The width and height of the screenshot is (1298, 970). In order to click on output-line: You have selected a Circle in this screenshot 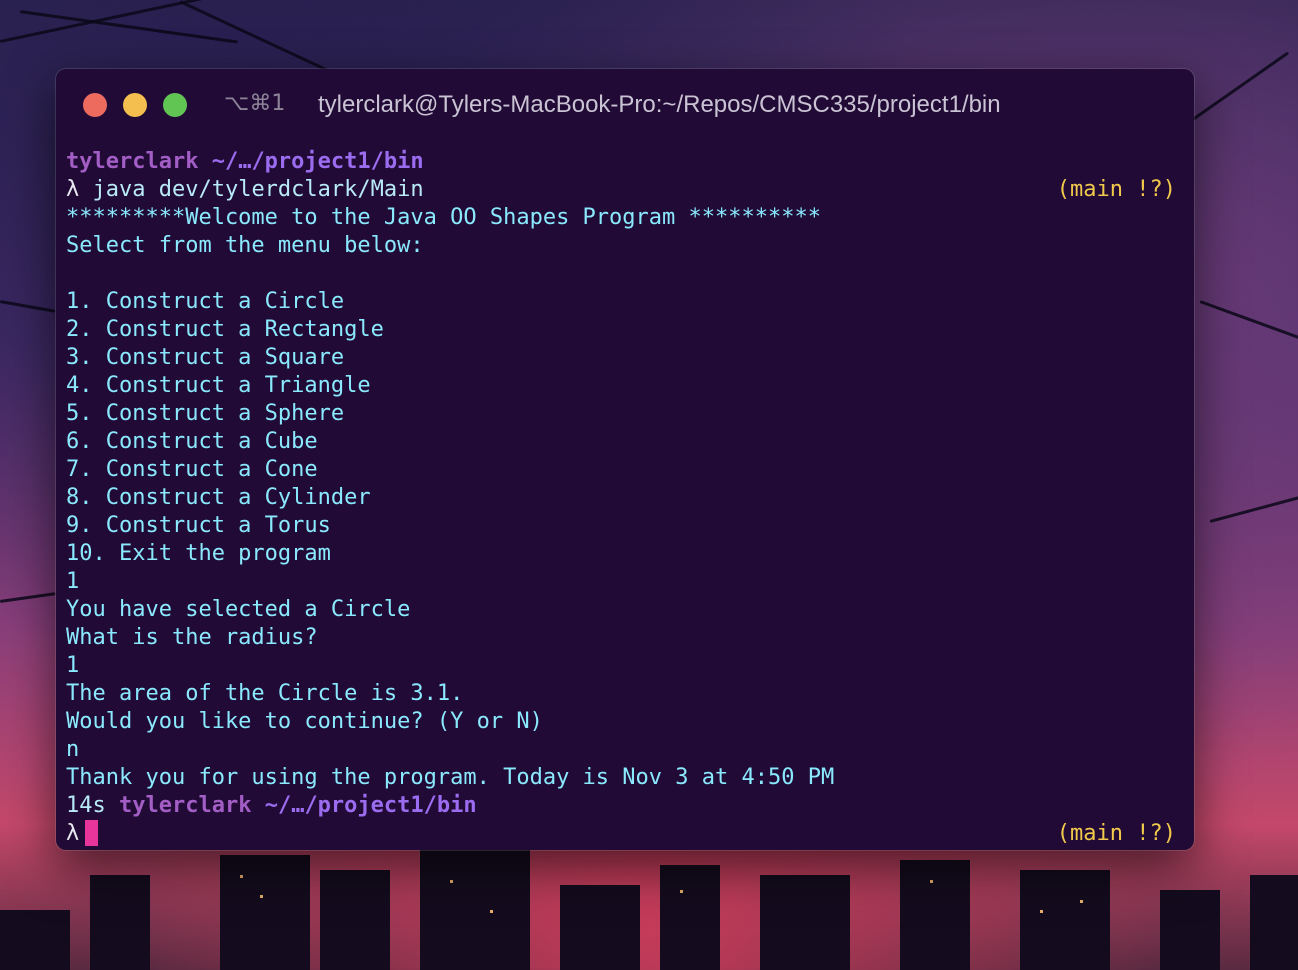, I will do `click(238, 609)`.